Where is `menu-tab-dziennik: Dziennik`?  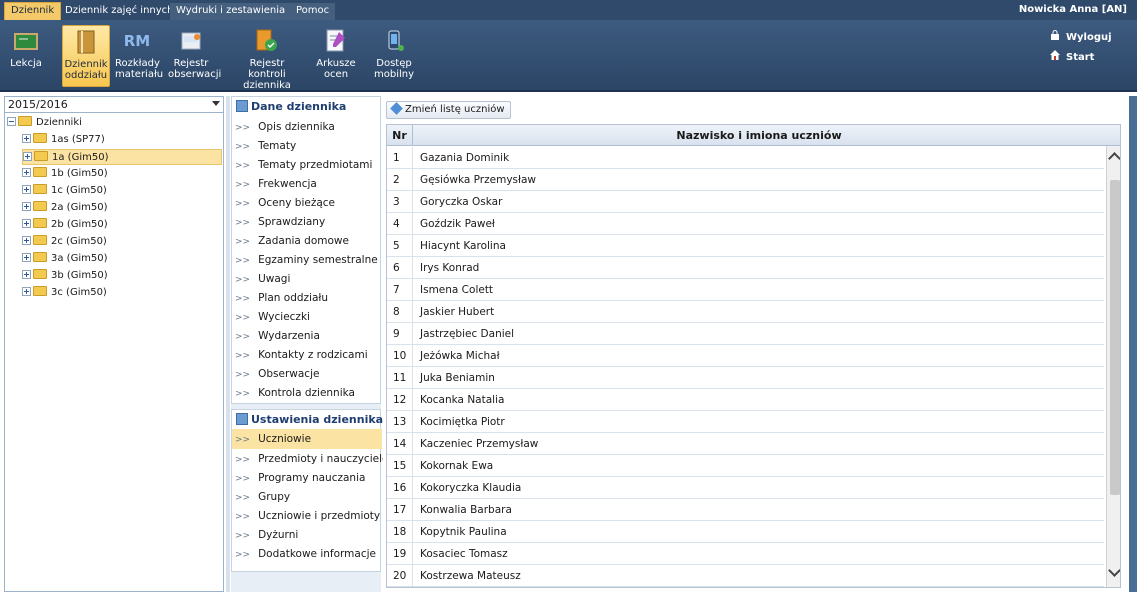
menu-tab-dziennik: Dziennik is located at coordinates (33, 11).